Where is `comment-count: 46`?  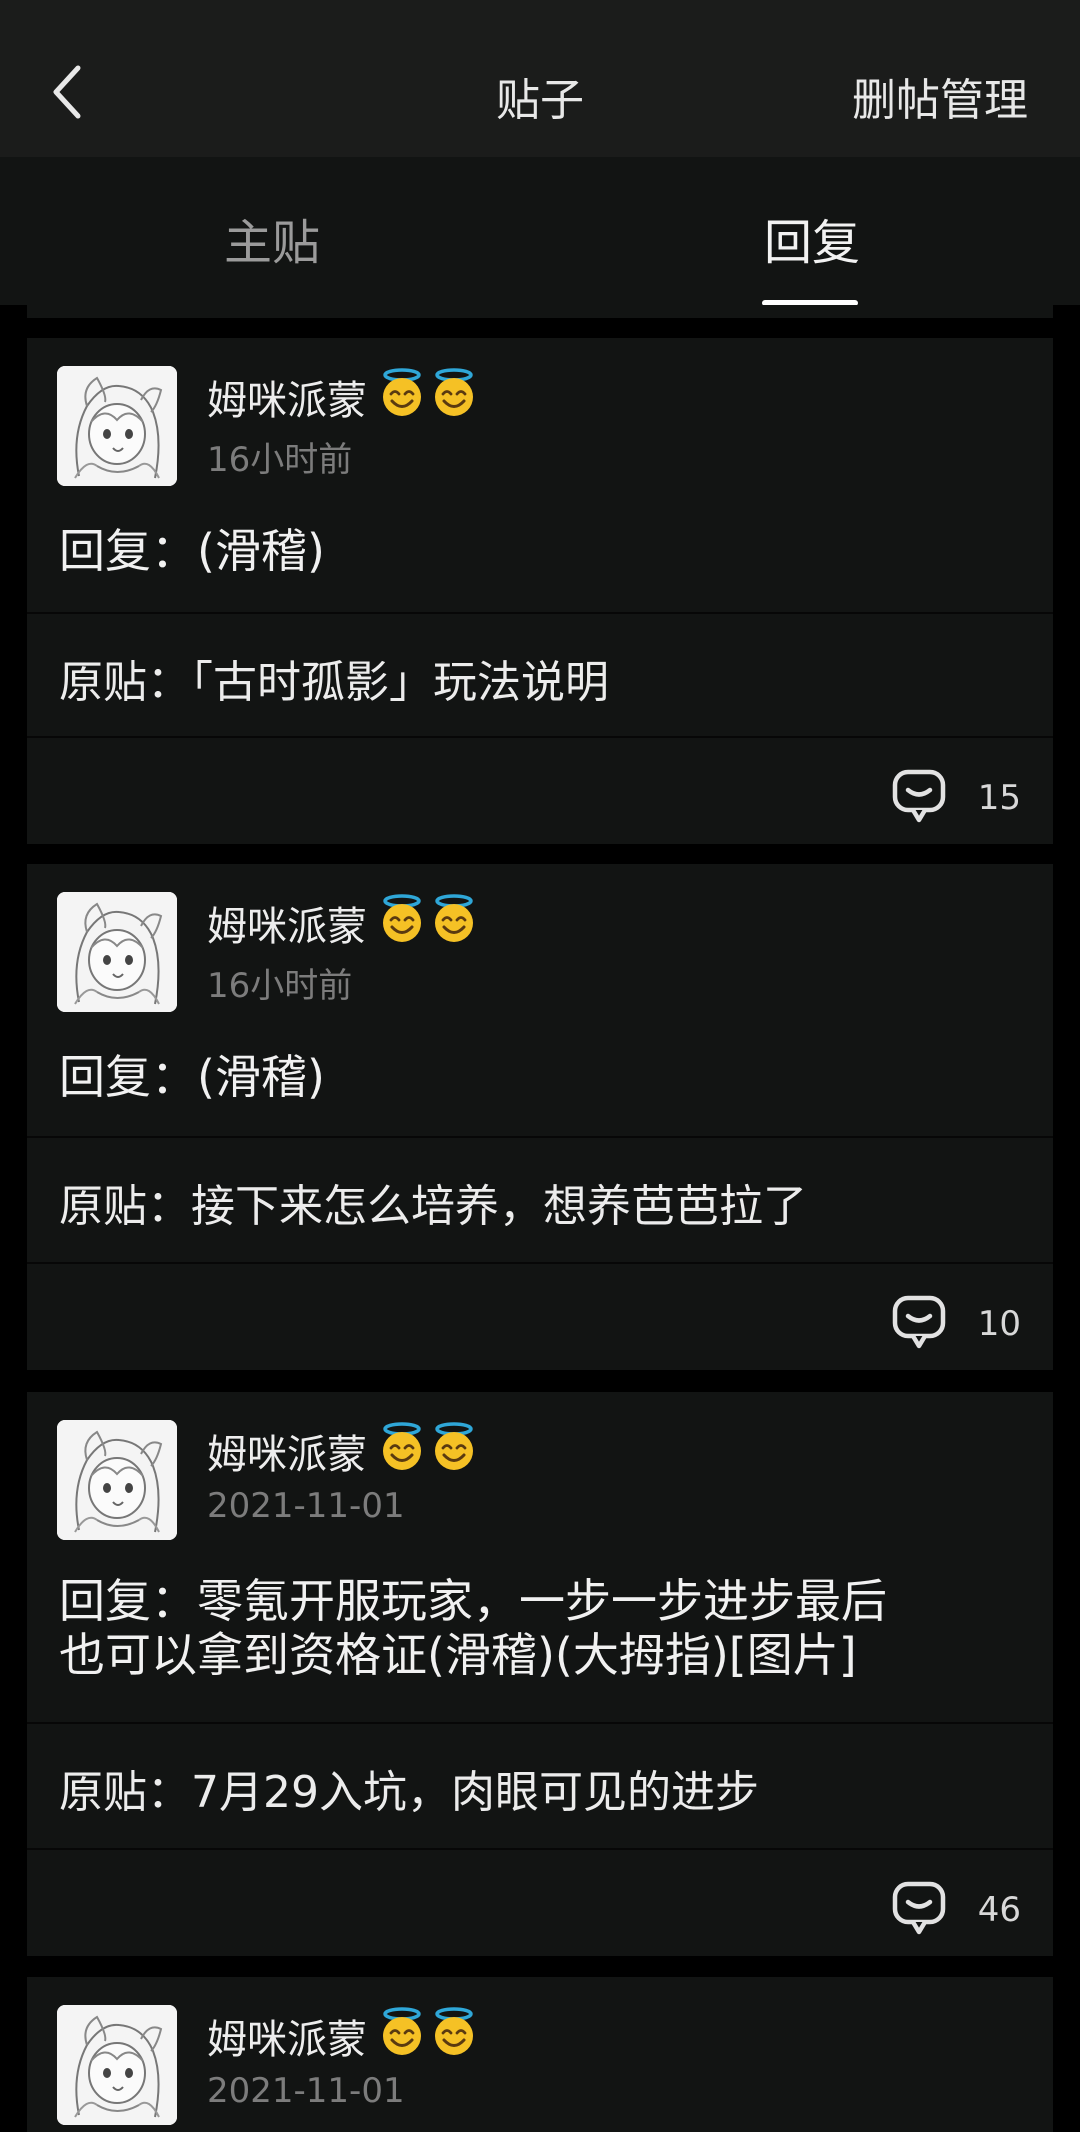 comment-count: 46 is located at coordinates (999, 1910).